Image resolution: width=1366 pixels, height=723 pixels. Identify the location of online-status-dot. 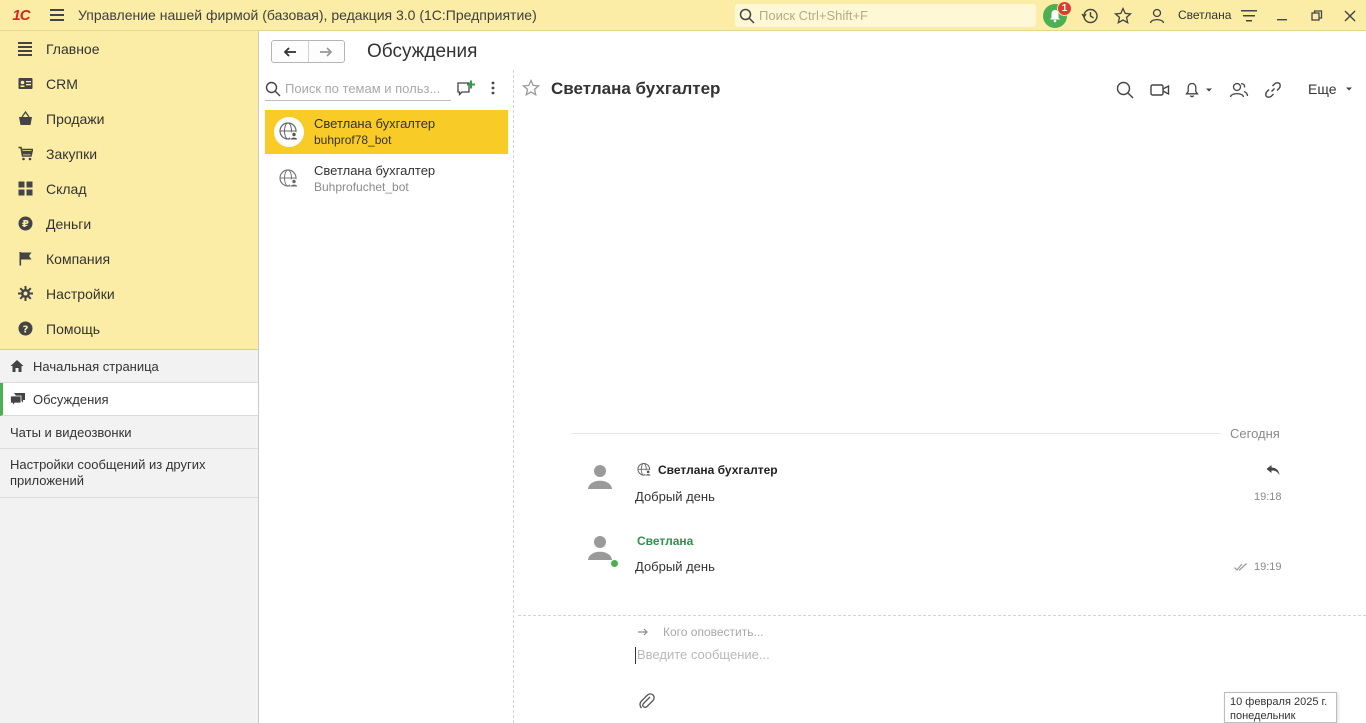
(614, 563).